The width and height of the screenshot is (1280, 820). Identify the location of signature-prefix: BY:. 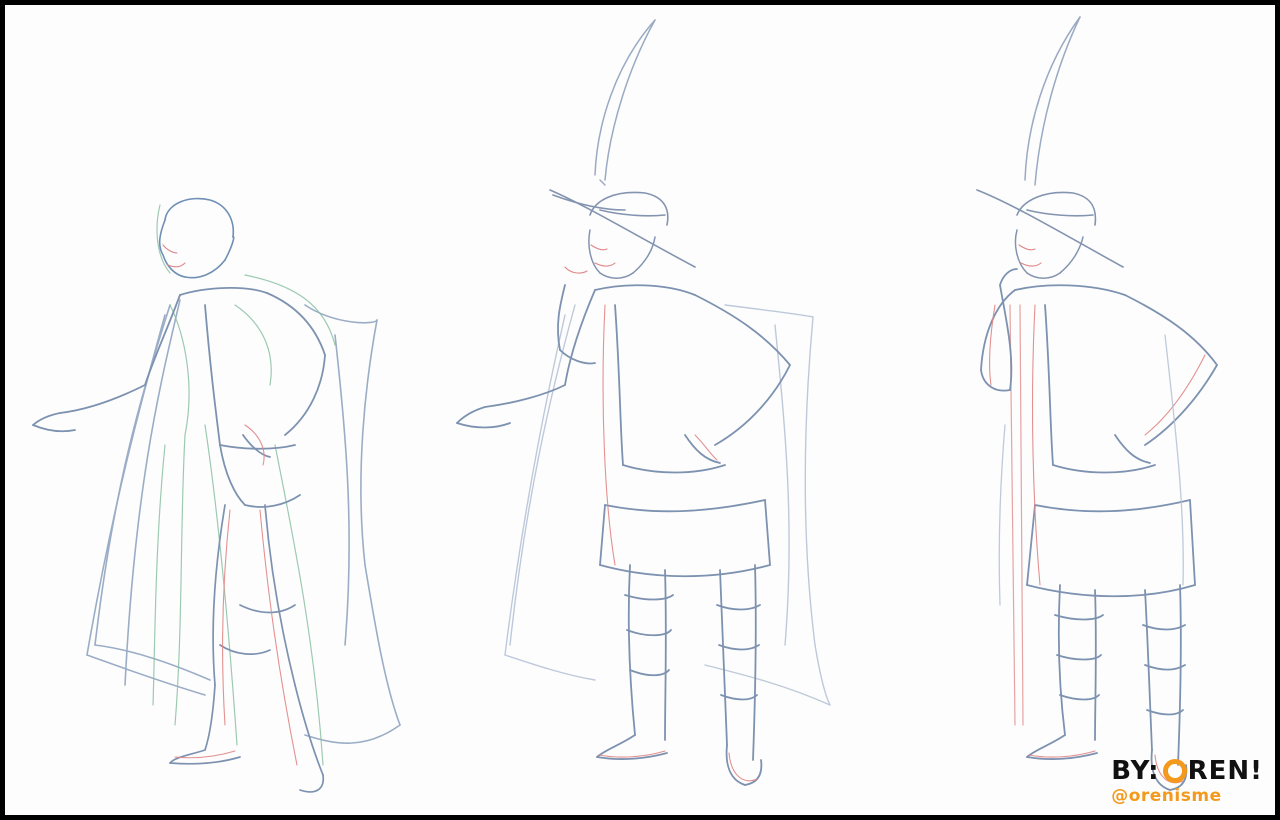
(1135, 771).